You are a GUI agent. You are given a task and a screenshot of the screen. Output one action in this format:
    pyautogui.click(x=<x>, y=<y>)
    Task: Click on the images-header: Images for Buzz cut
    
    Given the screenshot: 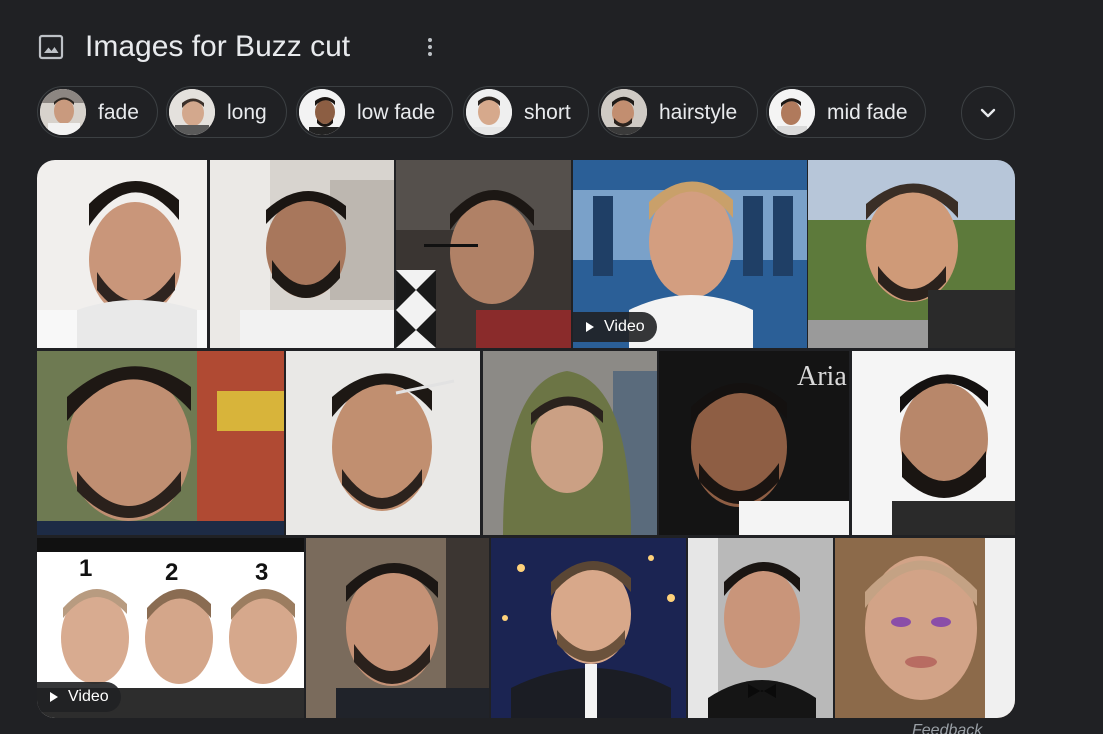 What is the action you would take?
    pyautogui.click(x=194, y=47)
    